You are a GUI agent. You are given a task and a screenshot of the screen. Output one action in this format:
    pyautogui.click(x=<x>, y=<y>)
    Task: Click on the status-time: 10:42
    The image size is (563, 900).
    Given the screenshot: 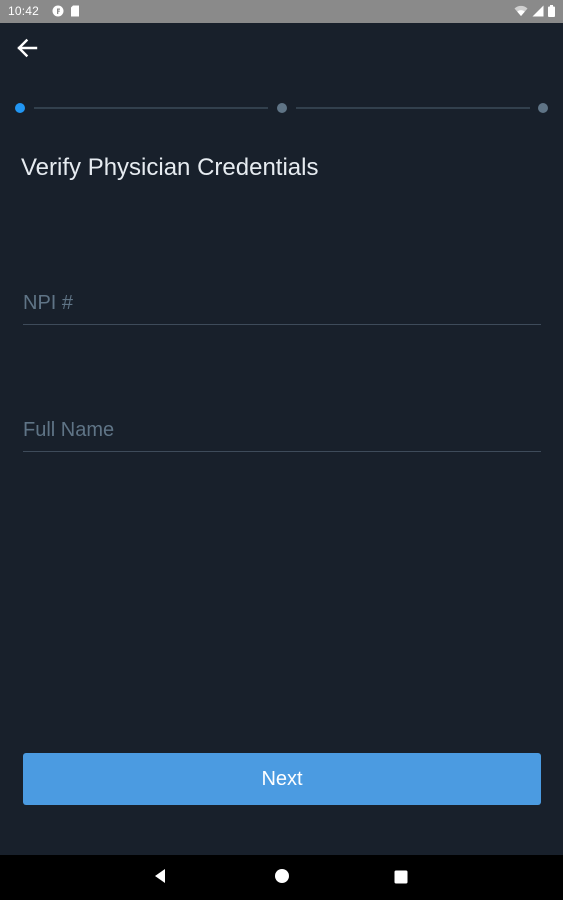 What is the action you would take?
    pyautogui.click(x=24, y=11)
    